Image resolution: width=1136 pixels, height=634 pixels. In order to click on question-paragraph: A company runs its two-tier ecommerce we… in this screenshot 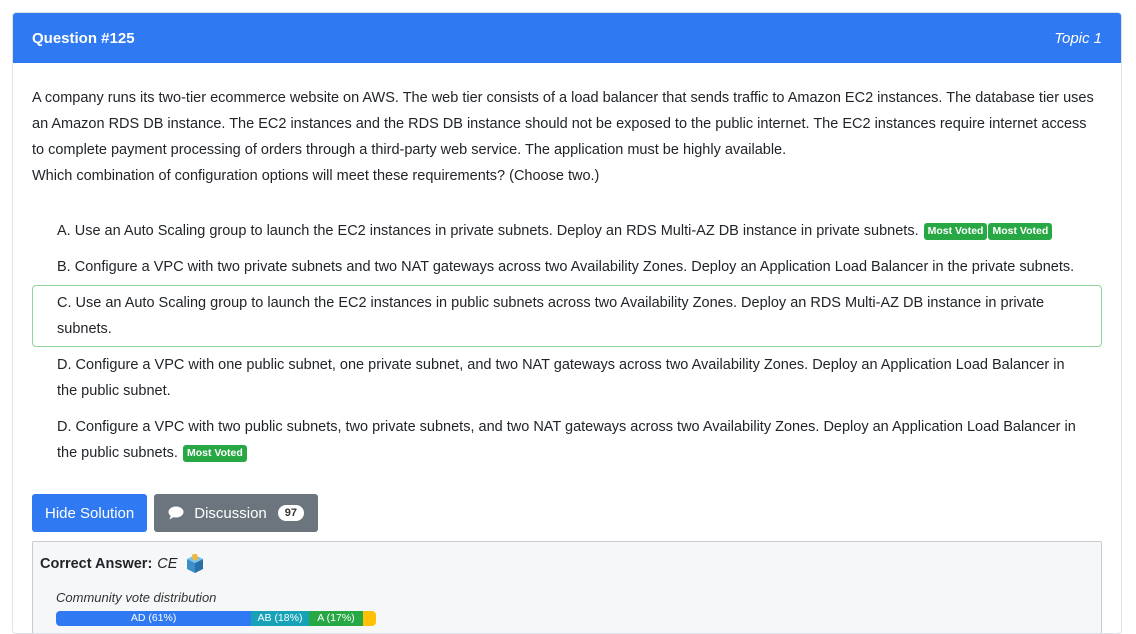, I will do `click(563, 124)`.